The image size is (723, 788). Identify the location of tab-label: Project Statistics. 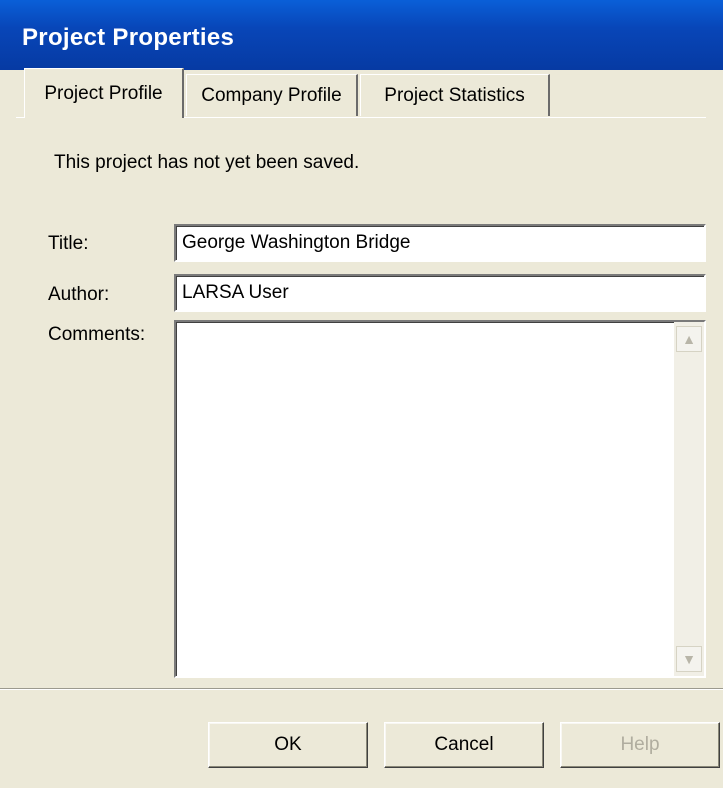
(454, 95).